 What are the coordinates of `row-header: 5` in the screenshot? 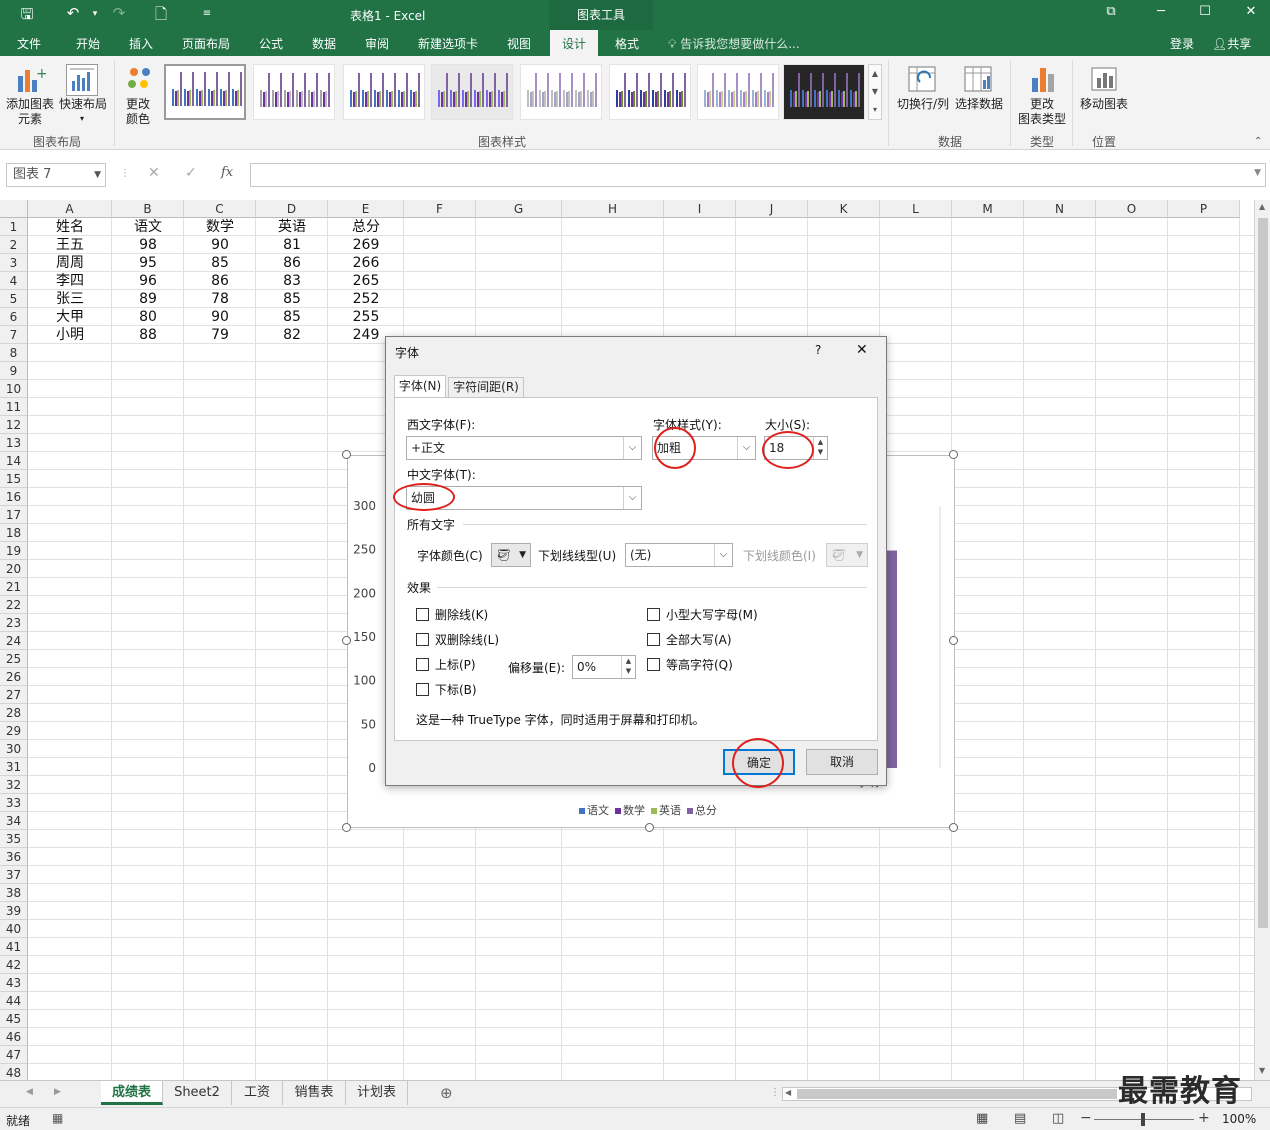 It's located at (14, 299).